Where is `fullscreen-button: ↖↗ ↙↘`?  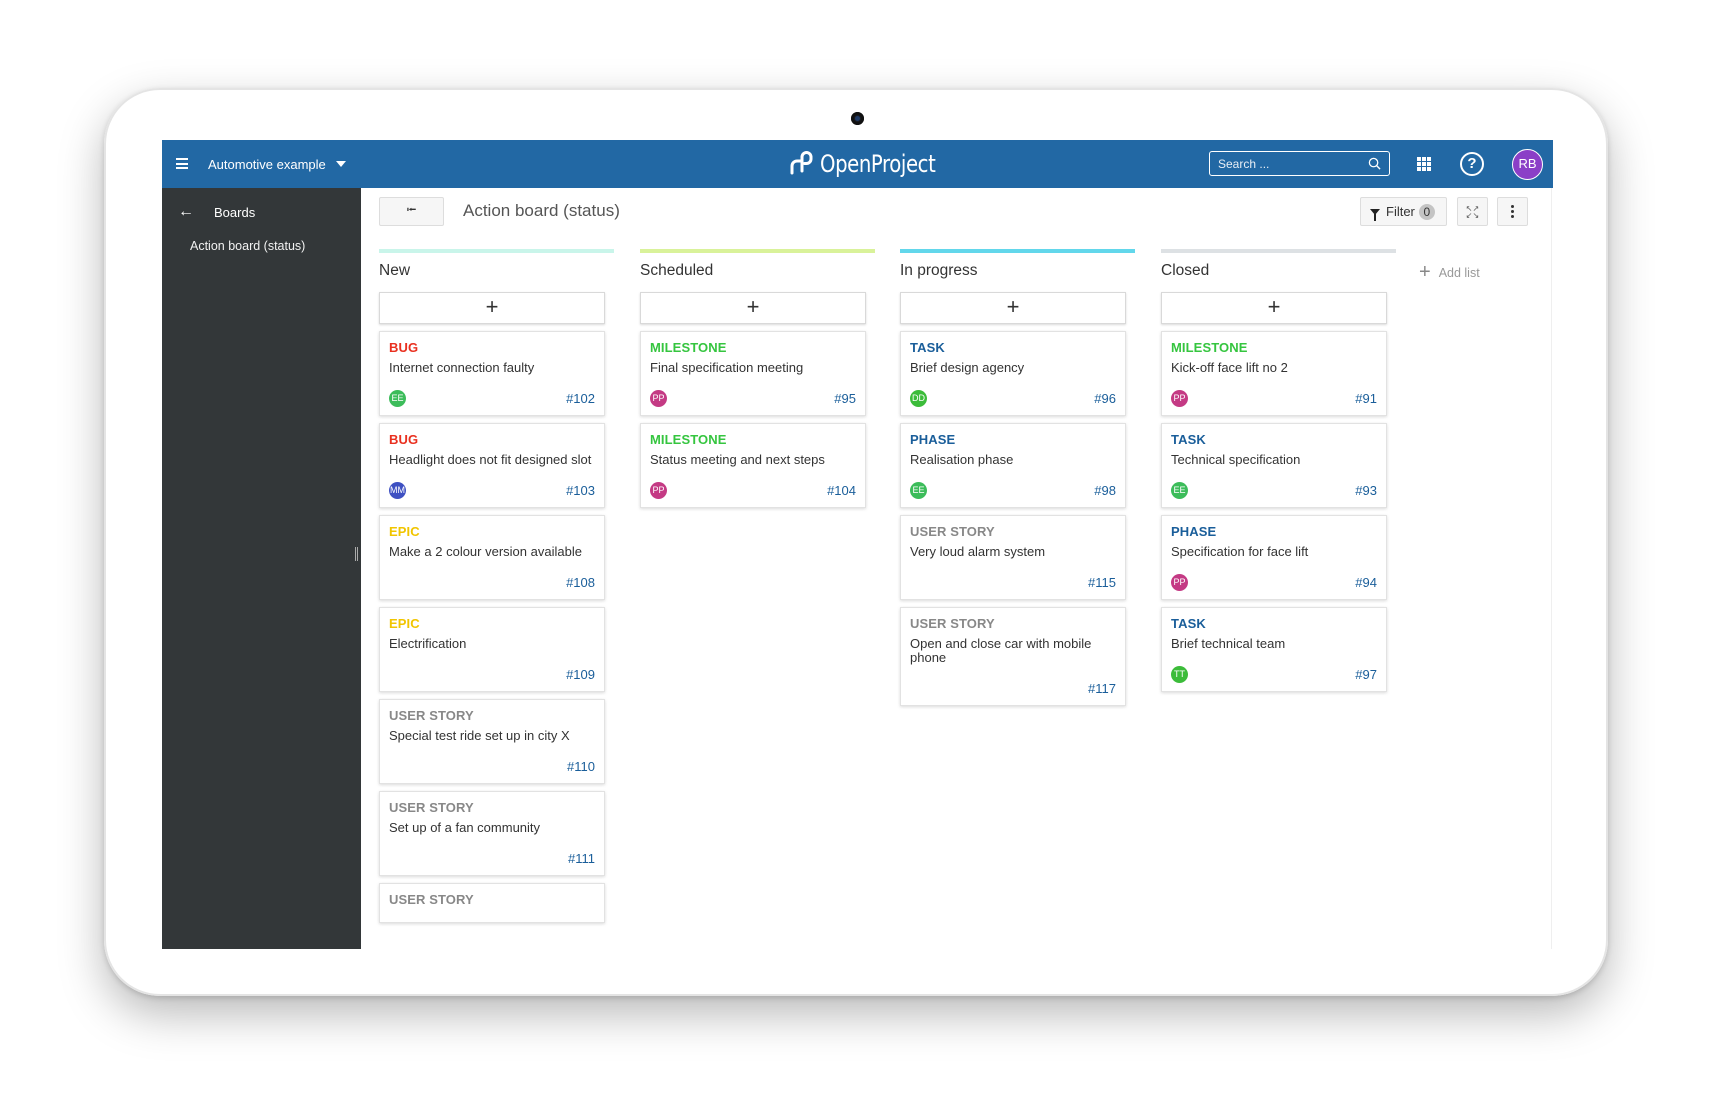
fullscreen-button: ↖↗ ↙↘ is located at coordinates (1472, 211).